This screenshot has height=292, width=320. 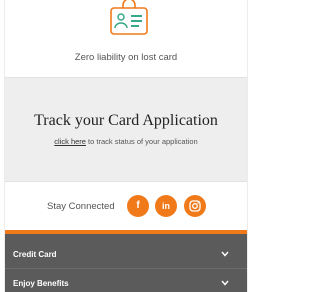 I want to click on linkedin-button: in, so click(x=166, y=206).